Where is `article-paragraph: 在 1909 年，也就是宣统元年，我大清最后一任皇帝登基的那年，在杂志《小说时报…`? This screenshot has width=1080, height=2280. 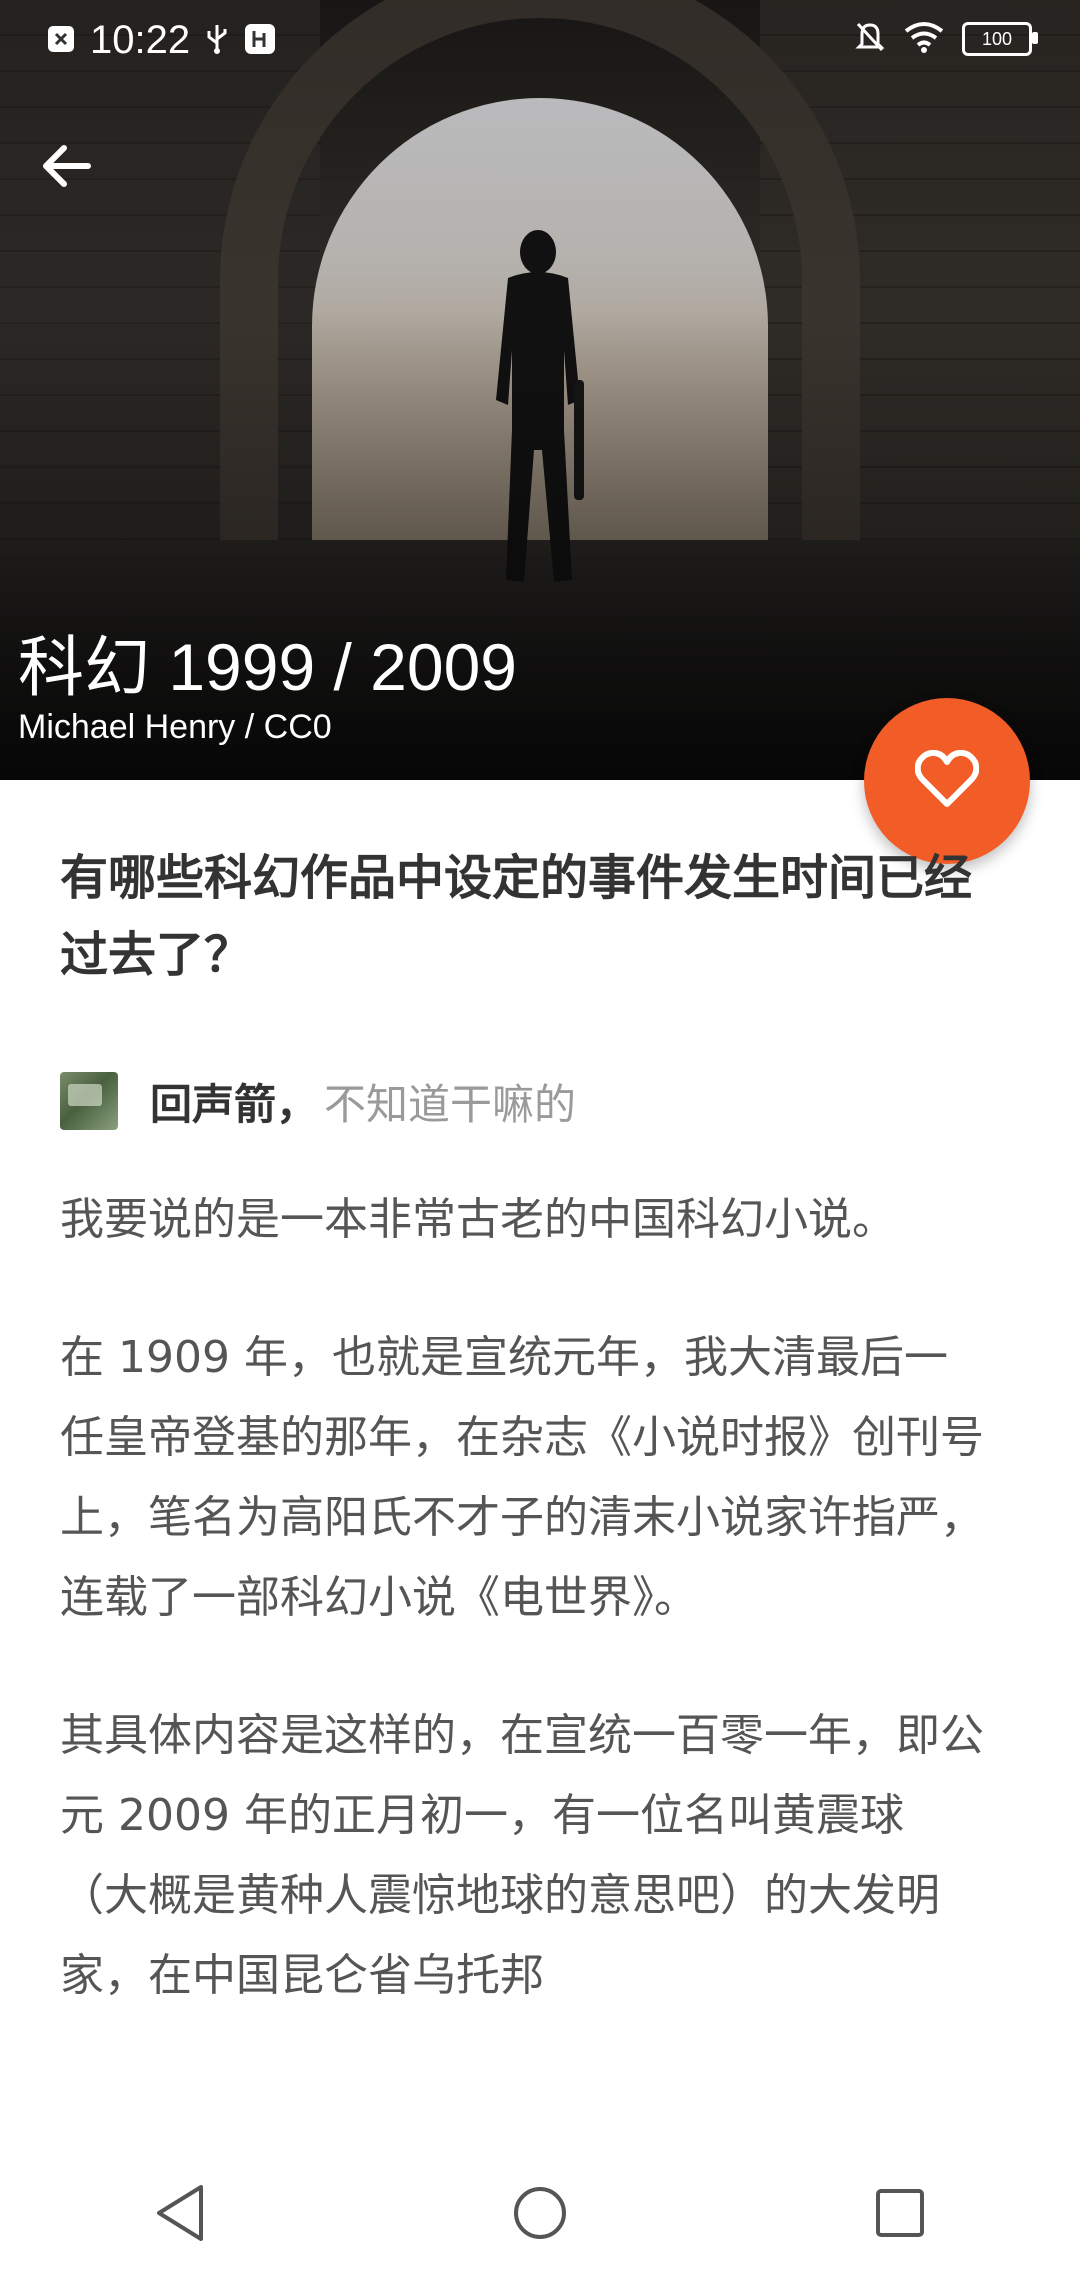 article-paragraph: 在 1909 年，也就是宣统元年，我大清最后一任皇帝登基的那年，在杂志《小说时报… is located at coordinates (522, 1477).